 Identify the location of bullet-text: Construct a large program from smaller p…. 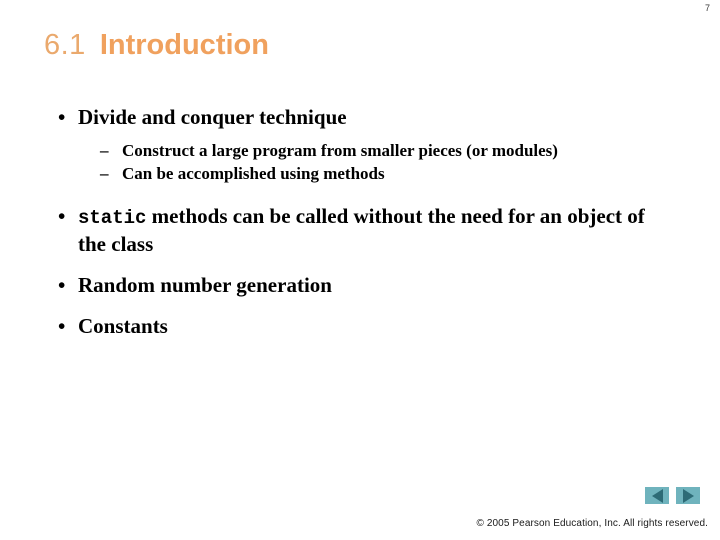
(340, 151).